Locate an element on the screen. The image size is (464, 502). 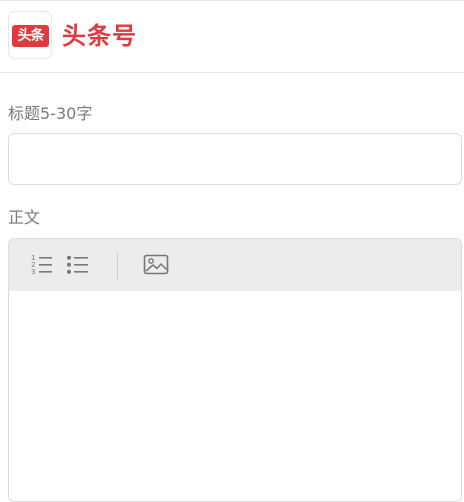
image-icon is located at coordinates (156, 265).